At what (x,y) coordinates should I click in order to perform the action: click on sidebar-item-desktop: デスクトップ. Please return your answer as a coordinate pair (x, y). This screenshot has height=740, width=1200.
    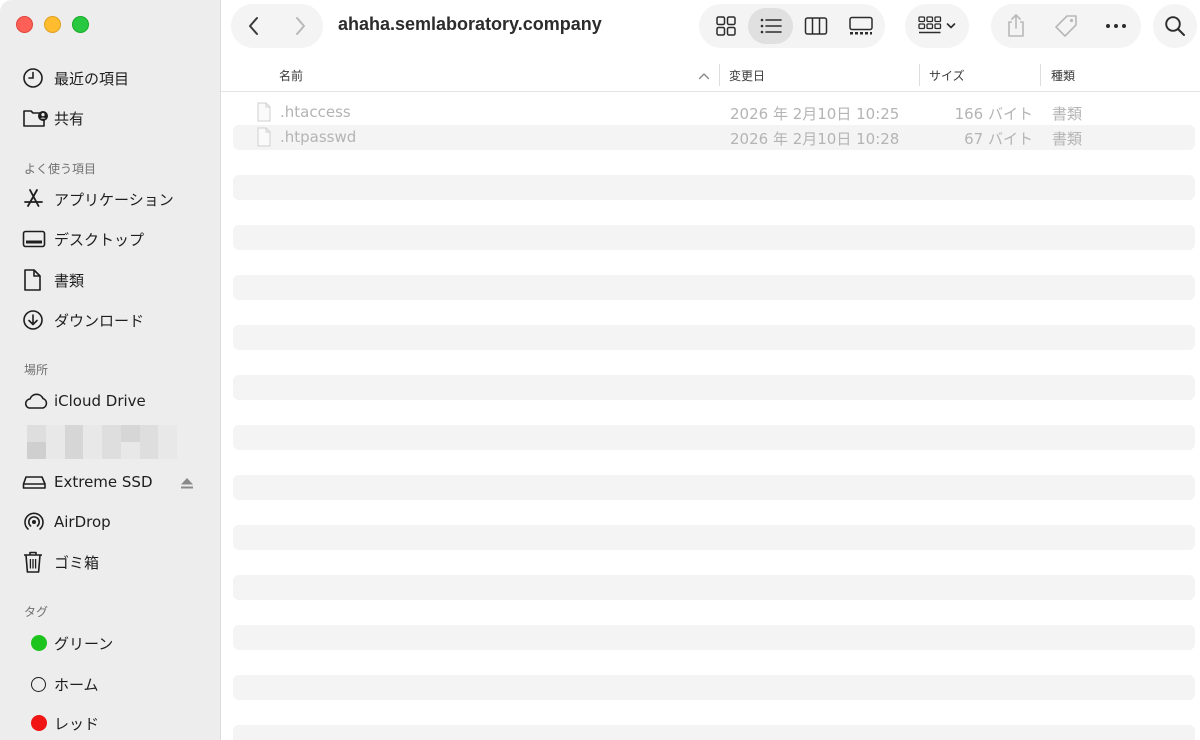
    Looking at the image, I should click on (83, 239).